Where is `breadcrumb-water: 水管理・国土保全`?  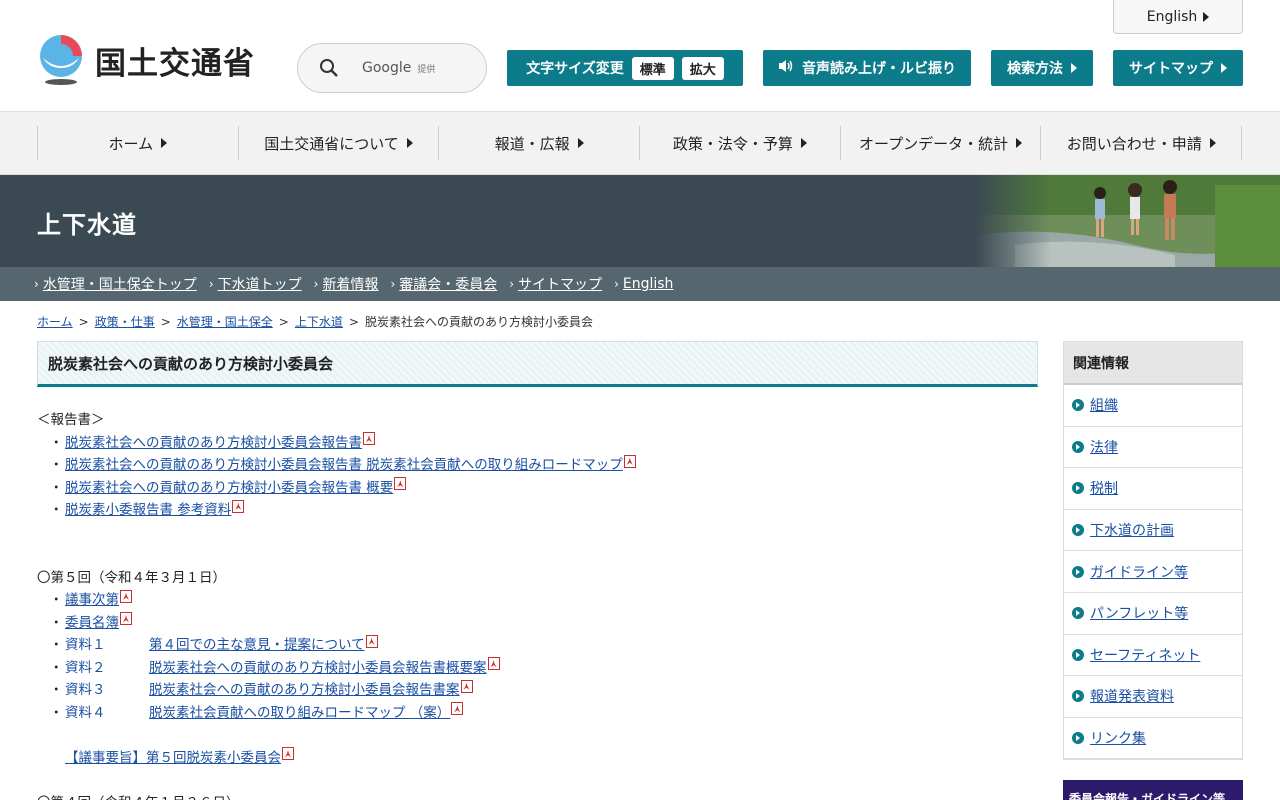 breadcrumb-water: 水管理・国土保全 is located at coordinates (225, 321).